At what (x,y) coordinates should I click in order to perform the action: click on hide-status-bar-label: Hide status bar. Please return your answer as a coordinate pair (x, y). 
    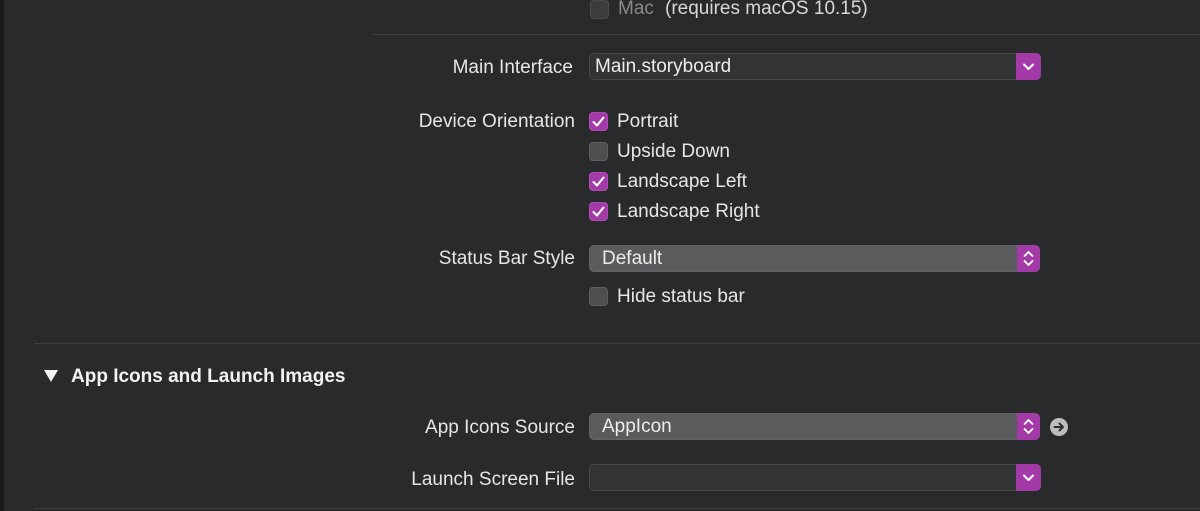
    Looking at the image, I should click on (681, 296).